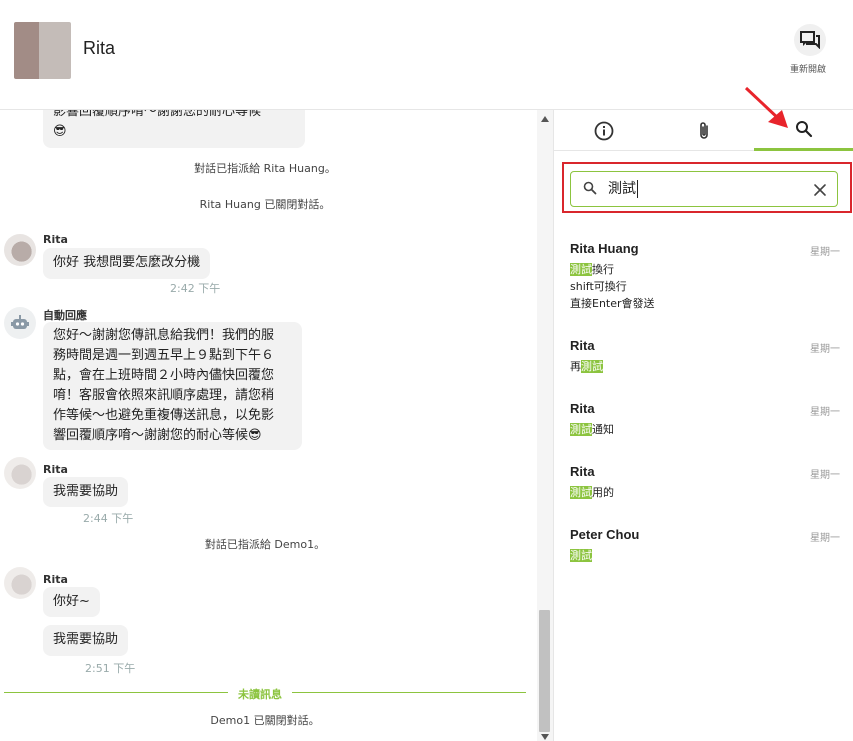  What do you see at coordinates (157, 435) in the screenshot?
I see `message-line: 響回覆順序唷～謝謝您的耐心等候😎` at bounding box center [157, 435].